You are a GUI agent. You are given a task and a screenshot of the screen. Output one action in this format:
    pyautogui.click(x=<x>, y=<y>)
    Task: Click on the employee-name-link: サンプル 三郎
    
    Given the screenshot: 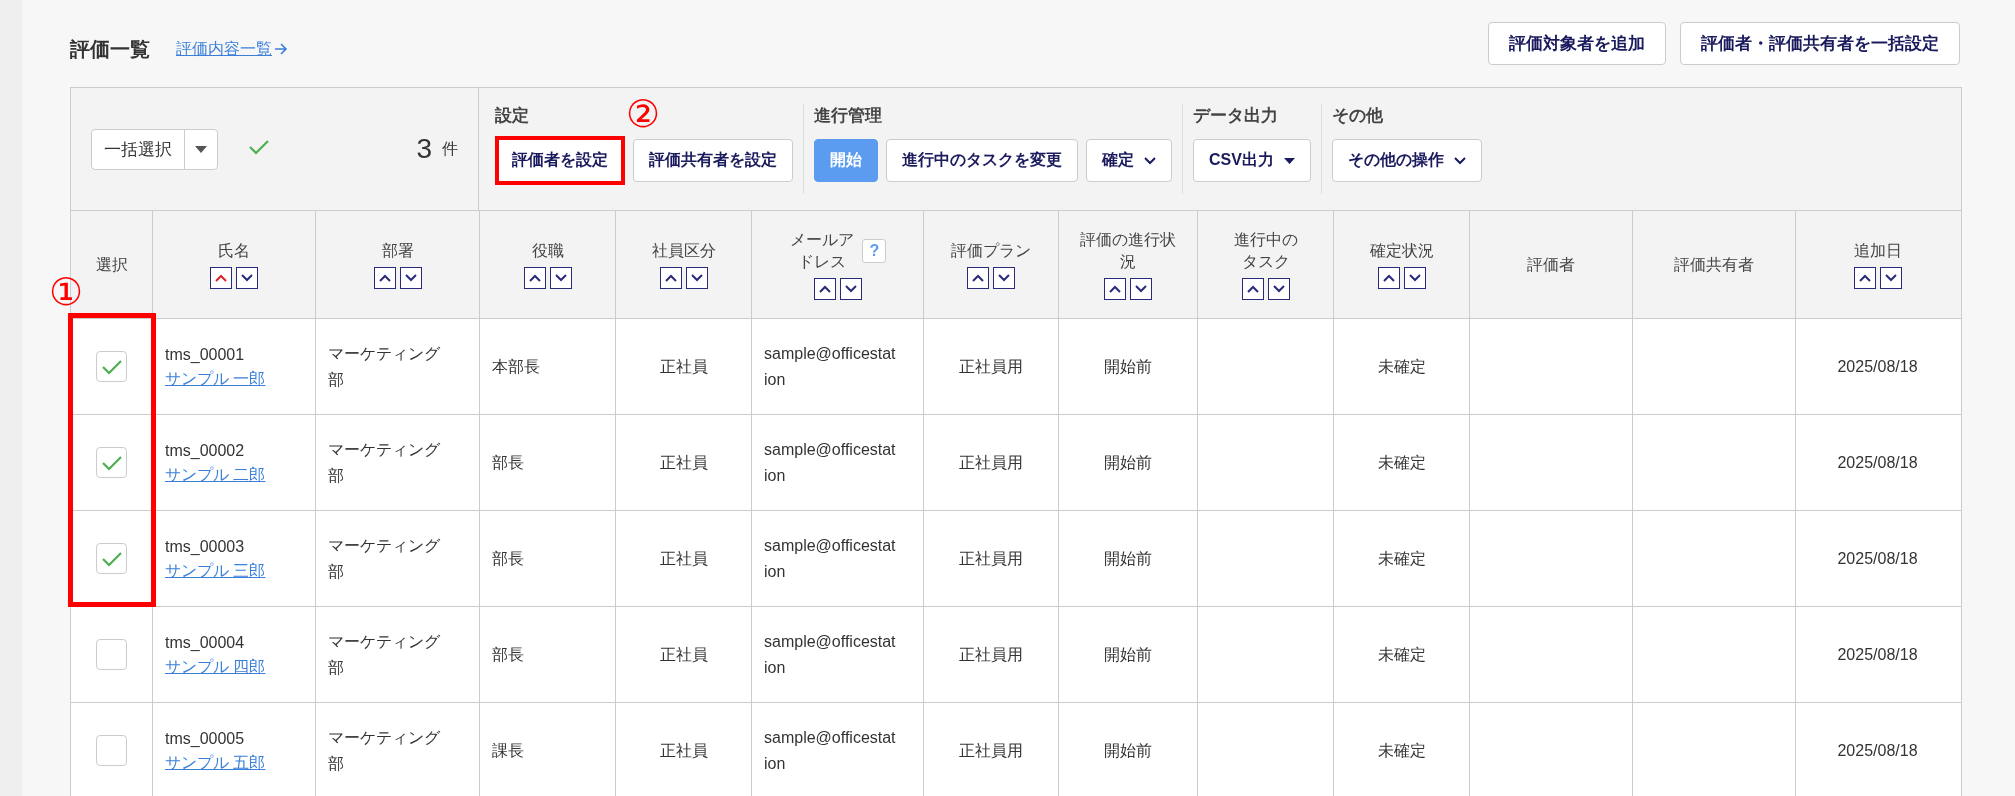 What is the action you would take?
    pyautogui.click(x=215, y=571)
    